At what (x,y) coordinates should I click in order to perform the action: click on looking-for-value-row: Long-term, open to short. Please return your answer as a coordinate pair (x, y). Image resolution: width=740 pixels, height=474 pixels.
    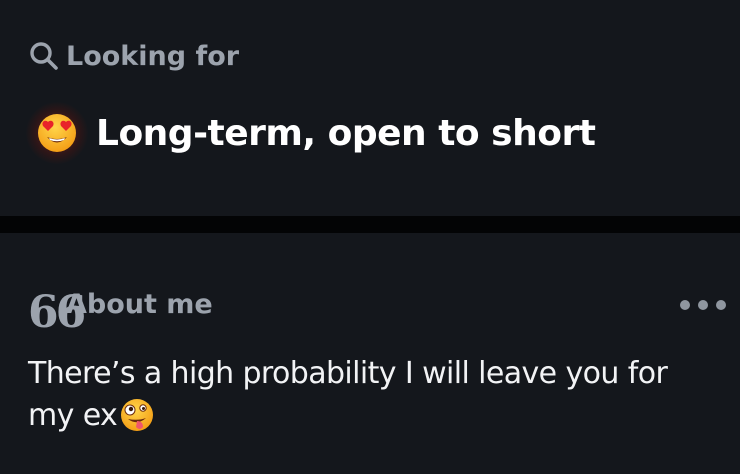
    Looking at the image, I should click on (311, 133).